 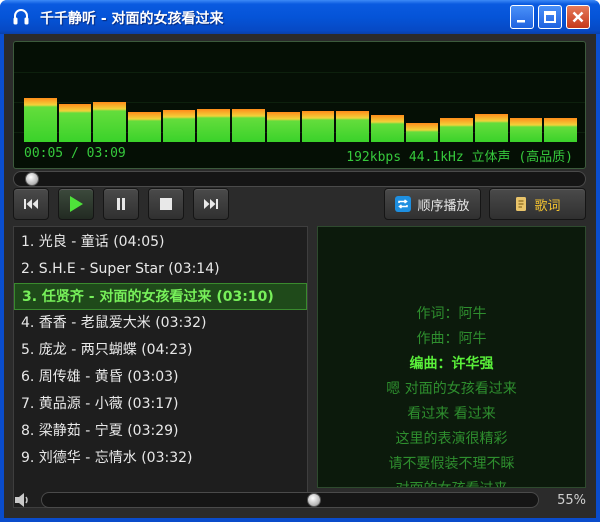 I want to click on window-title: 千千静听 - 对面的女孩看过来, so click(x=132, y=19).